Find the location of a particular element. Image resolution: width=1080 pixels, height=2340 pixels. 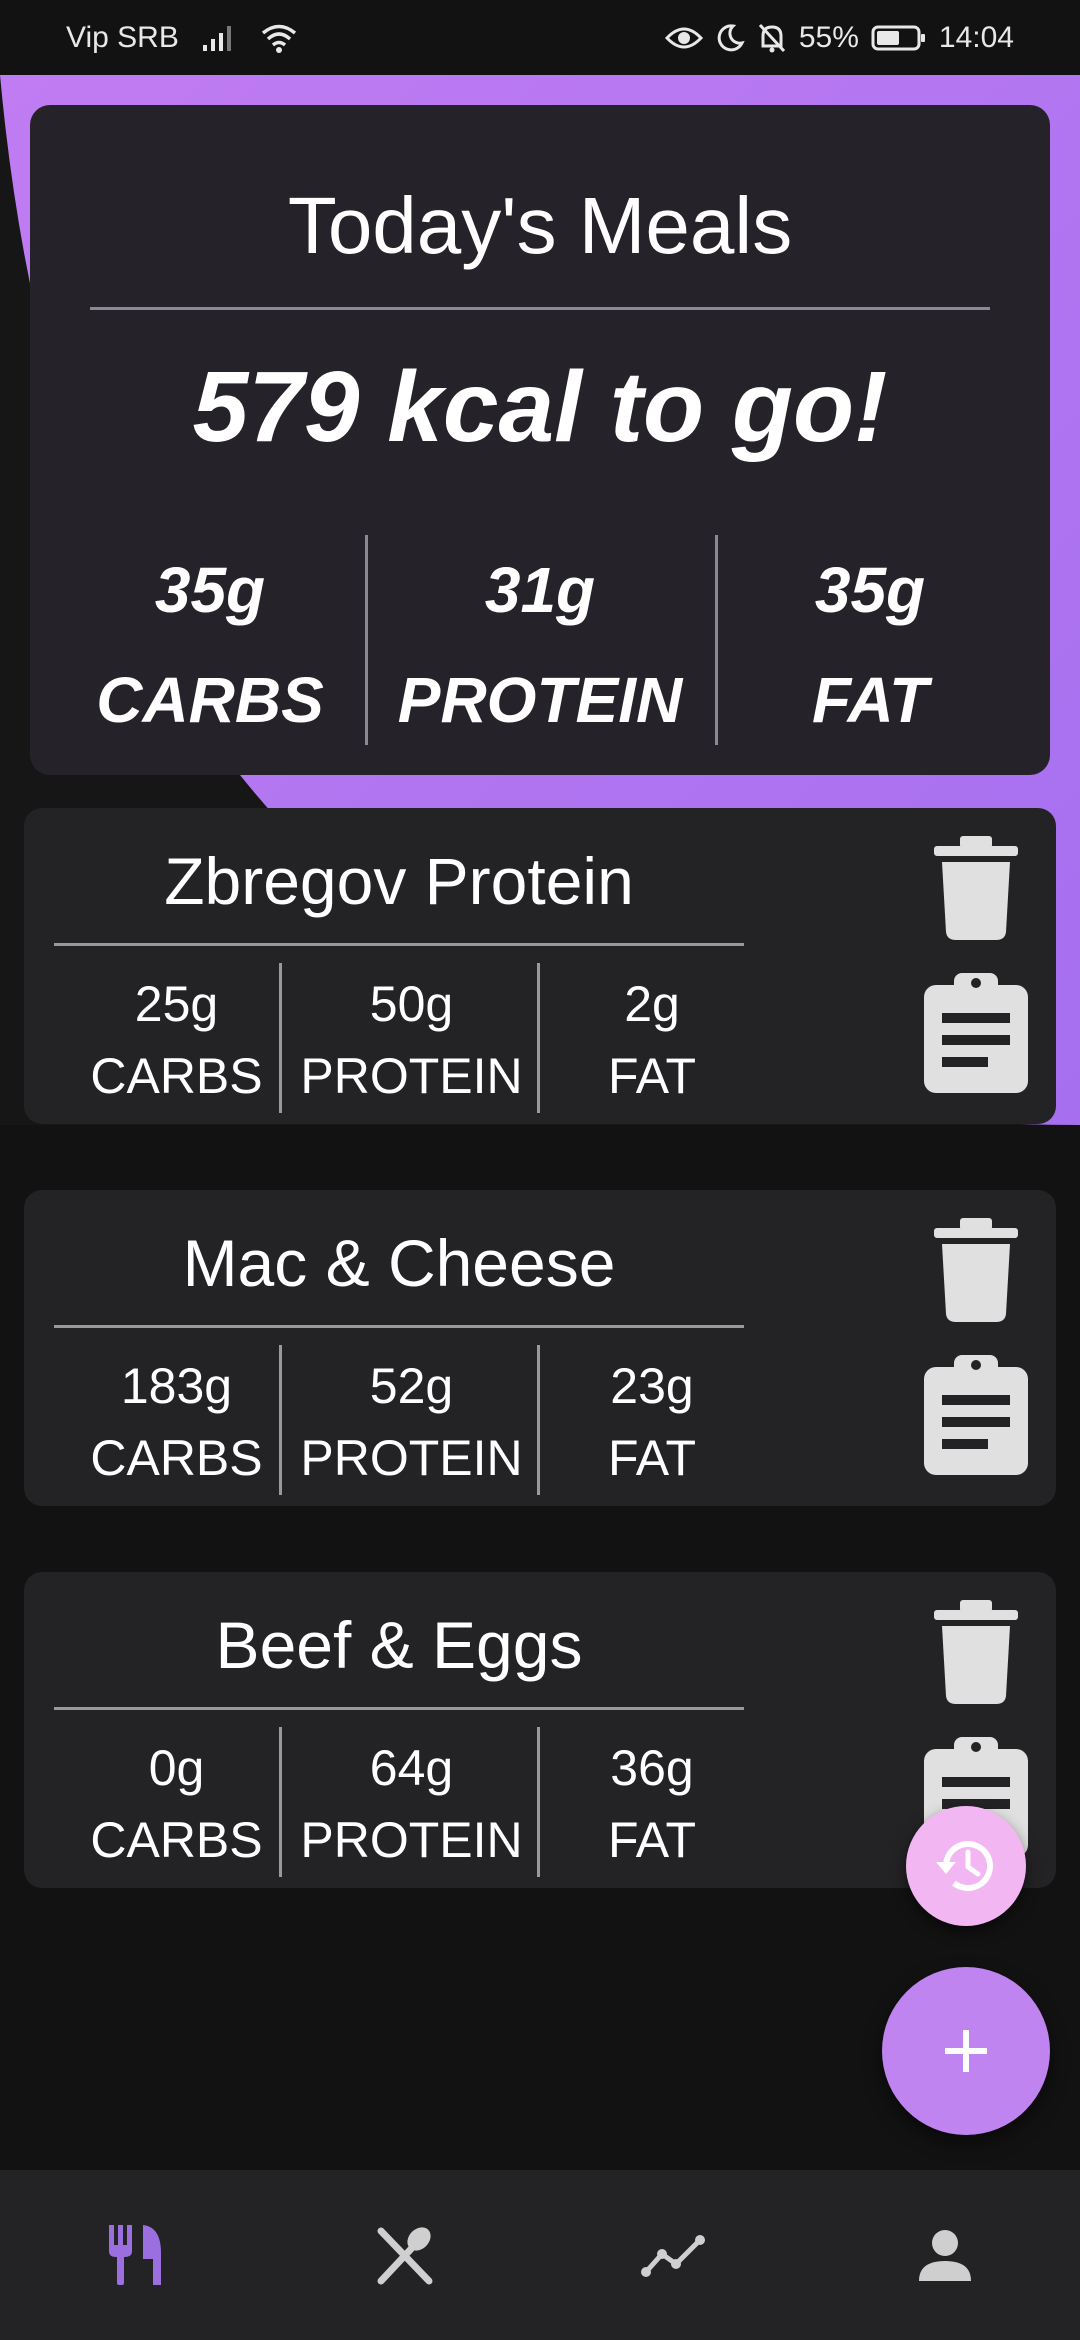

history-button is located at coordinates (966, 1866).